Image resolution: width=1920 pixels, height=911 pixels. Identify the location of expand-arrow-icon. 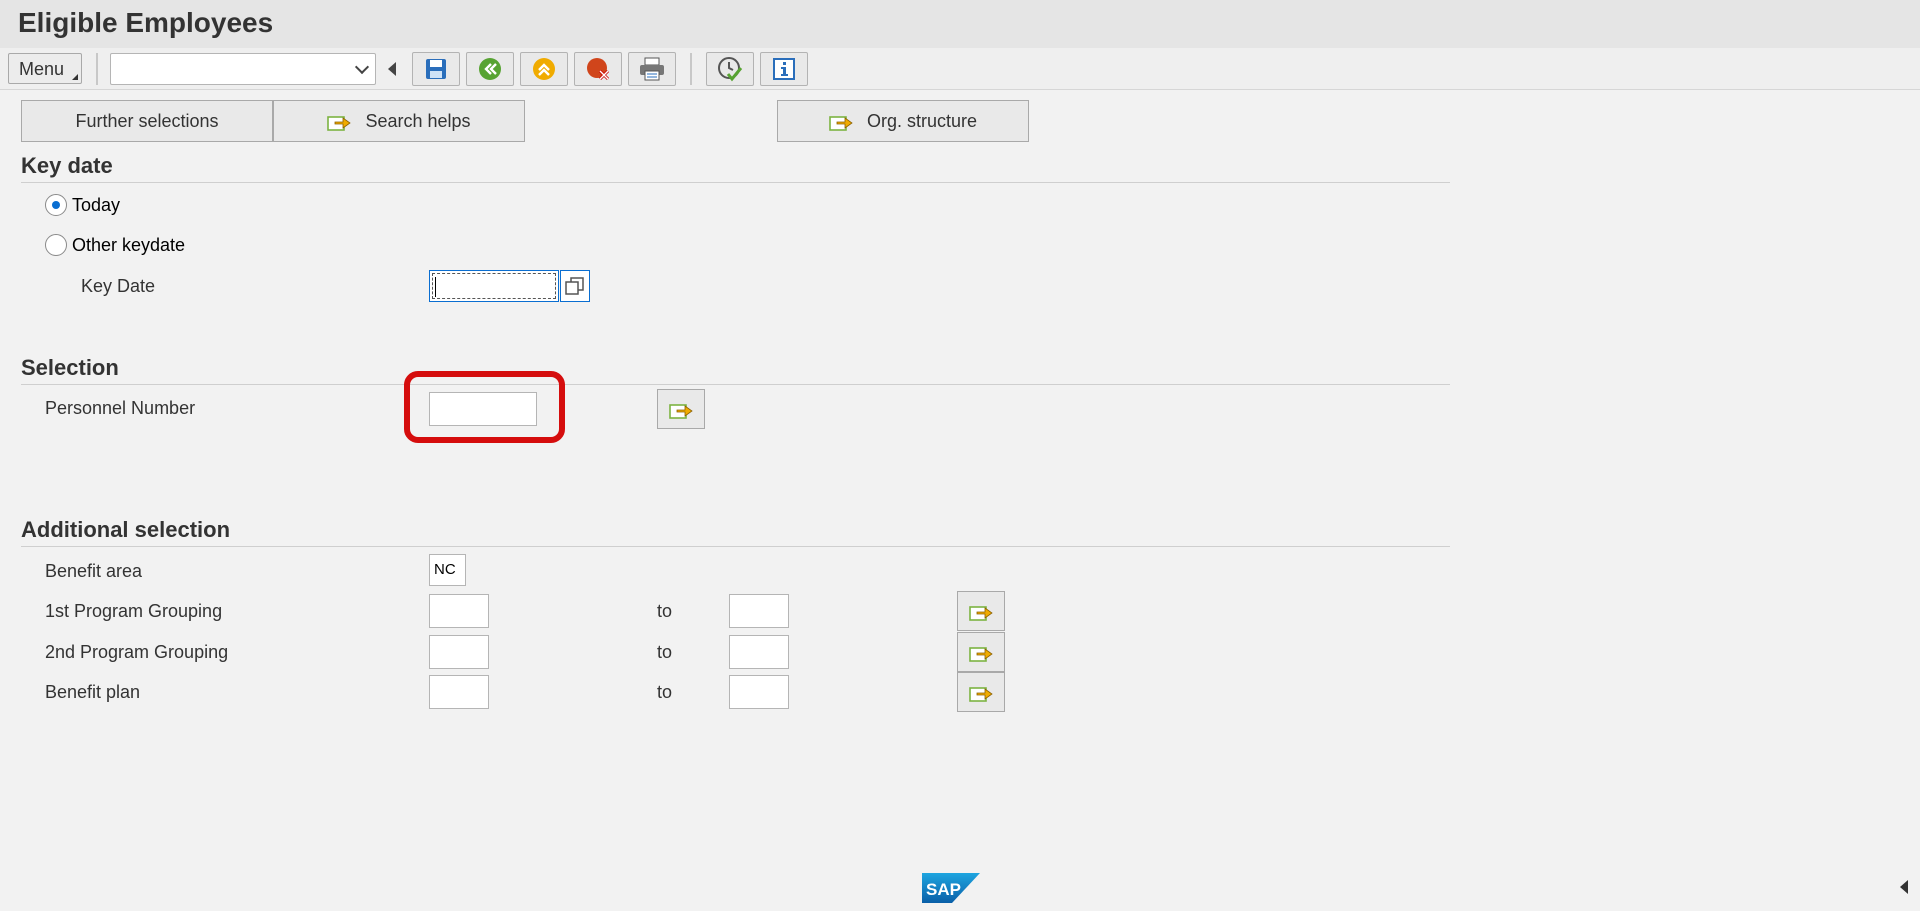
(1904, 887).